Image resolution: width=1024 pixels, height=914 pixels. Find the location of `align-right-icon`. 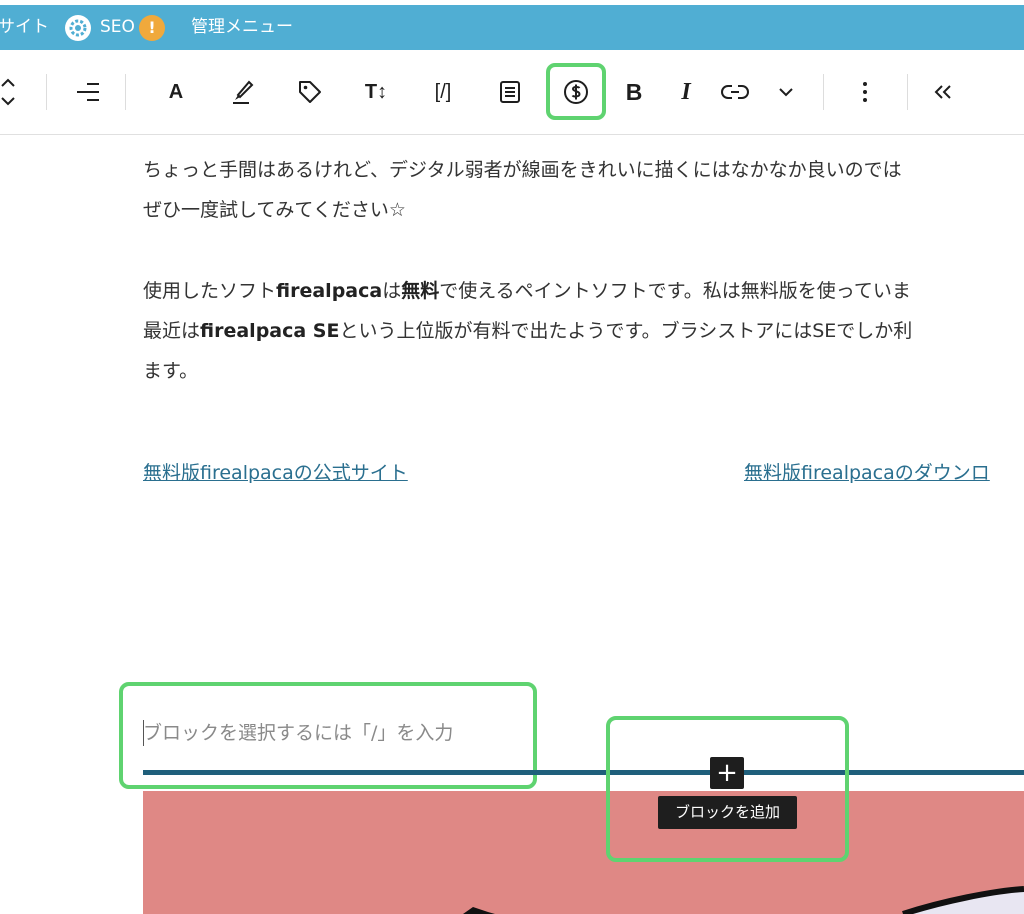

align-right-icon is located at coordinates (88, 92).